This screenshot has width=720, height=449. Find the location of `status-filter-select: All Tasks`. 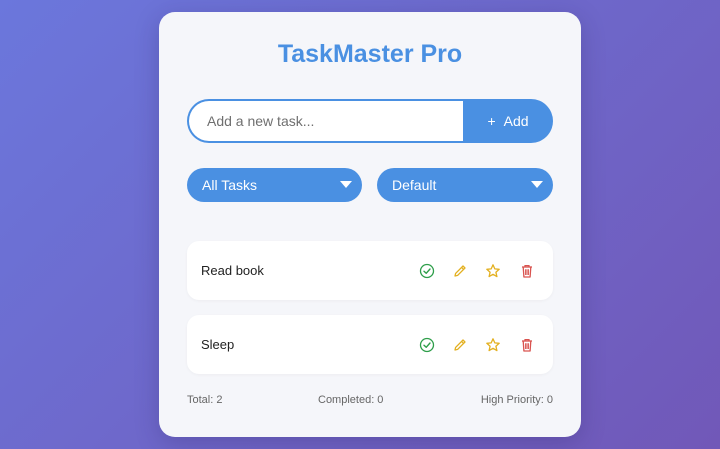

status-filter-select: All Tasks is located at coordinates (274, 185).